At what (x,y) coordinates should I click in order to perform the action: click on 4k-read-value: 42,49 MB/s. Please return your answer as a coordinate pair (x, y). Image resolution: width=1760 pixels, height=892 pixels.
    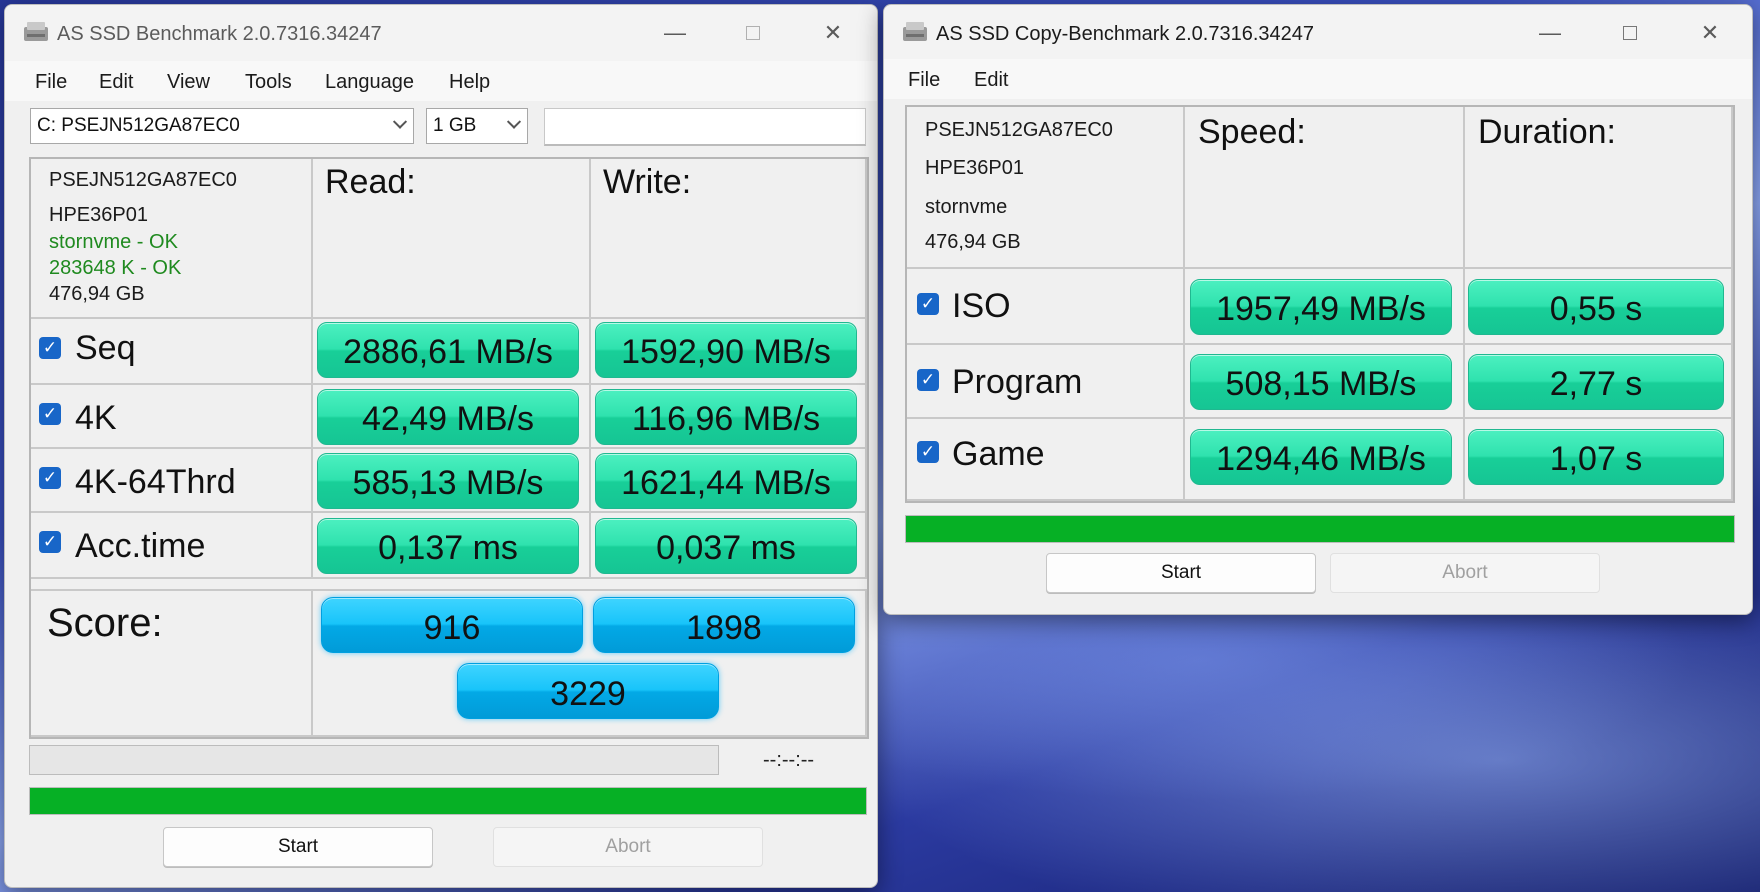
    Looking at the image, I should click on (448, 417).